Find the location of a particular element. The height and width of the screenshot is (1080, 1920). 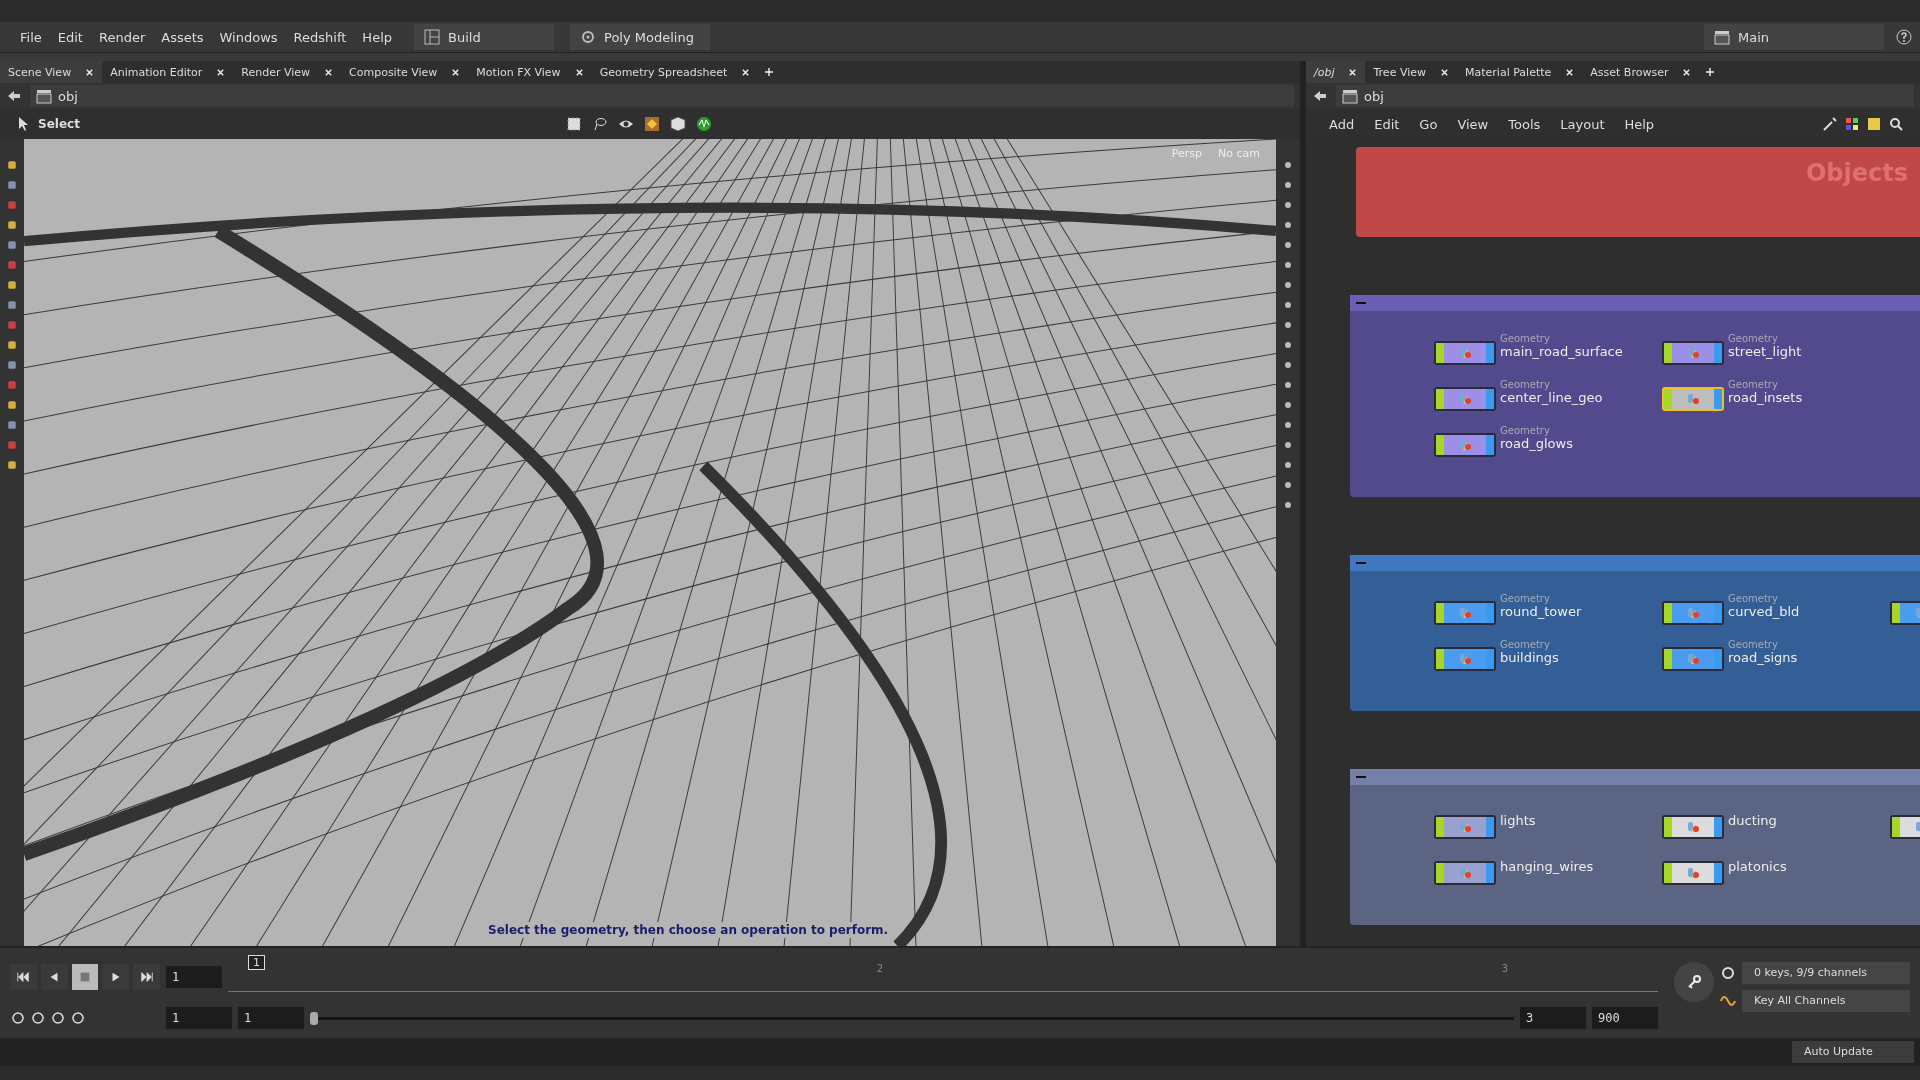

menu-item: Redshift is located at coordinates (320, 37).